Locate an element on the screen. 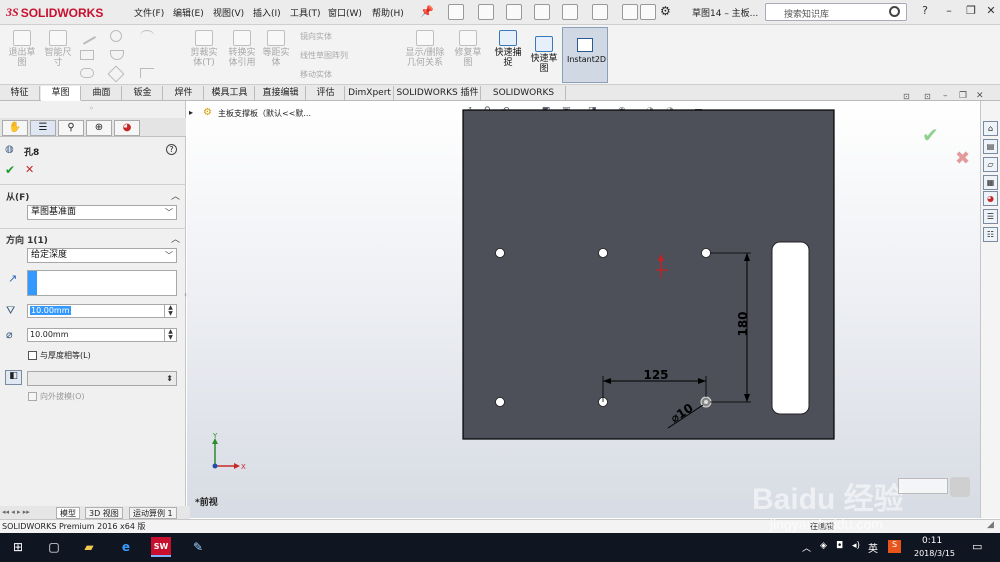 The image size is (1000, 562). from-select: 草图基准面 ﹀ is located at coordinates (102, 212).